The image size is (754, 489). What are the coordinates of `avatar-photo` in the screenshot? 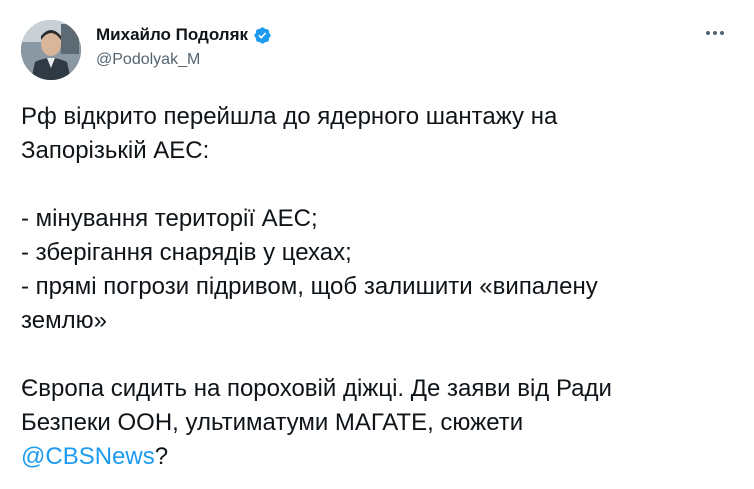 It's located at (51, 50).